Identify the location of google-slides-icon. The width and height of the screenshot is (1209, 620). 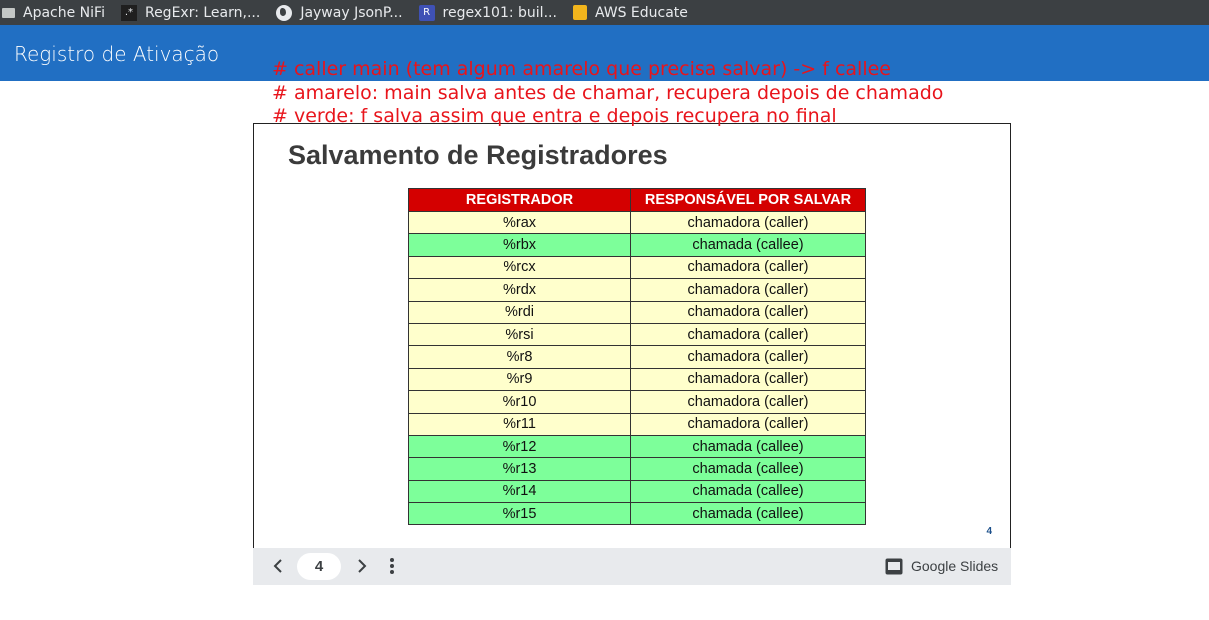
(894, 566).